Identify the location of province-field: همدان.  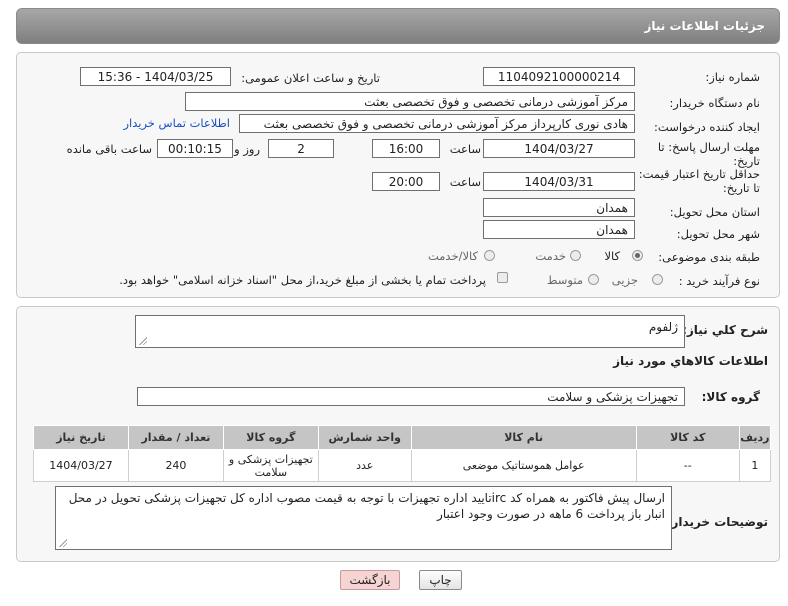
(559, 207).